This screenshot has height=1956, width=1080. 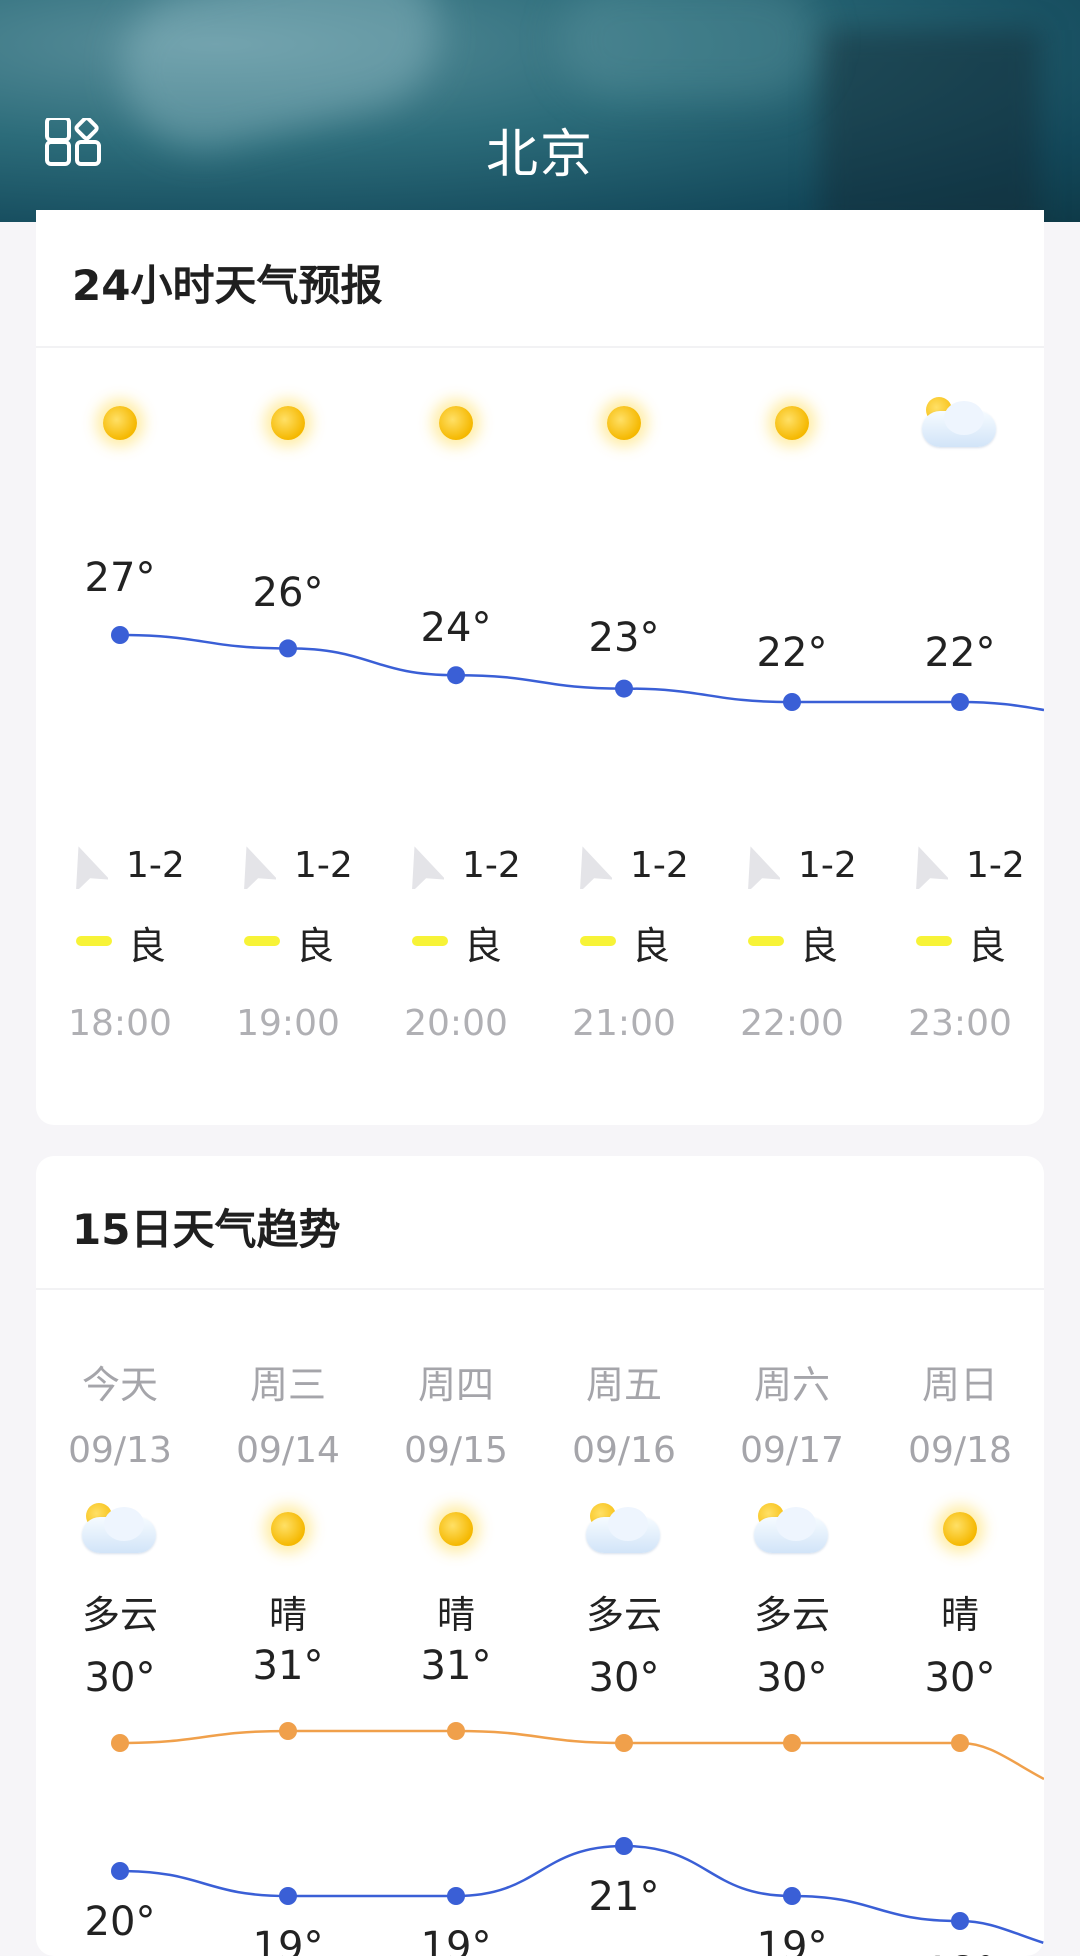 I want to click on day-name: 今天, so click(x=119, y=1385).